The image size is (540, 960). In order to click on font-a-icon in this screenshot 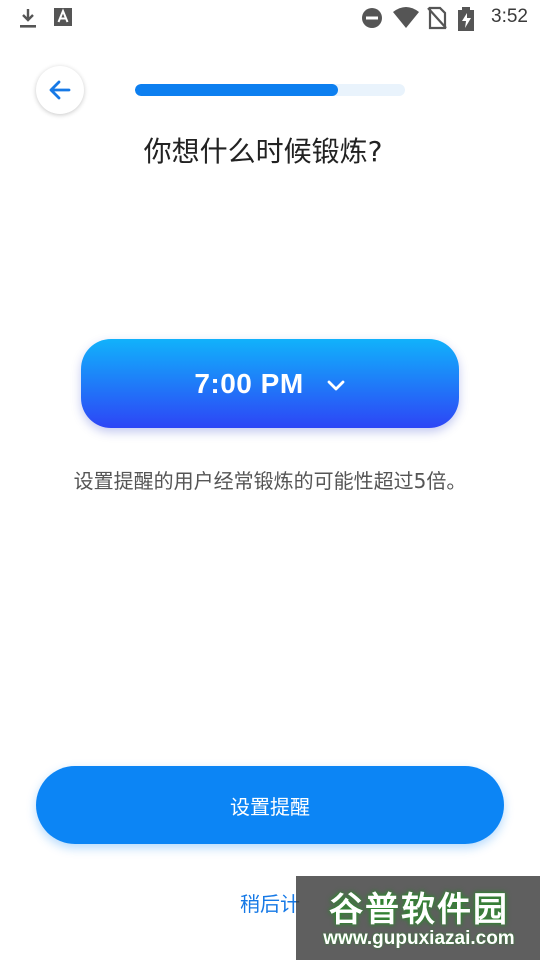, I will do `click(63, 17)`.